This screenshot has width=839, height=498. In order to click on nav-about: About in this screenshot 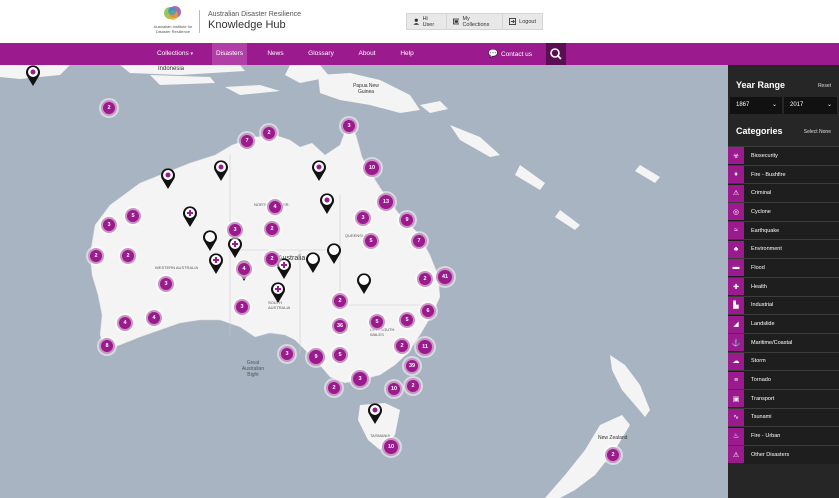, I will do `click(367, 54)`.